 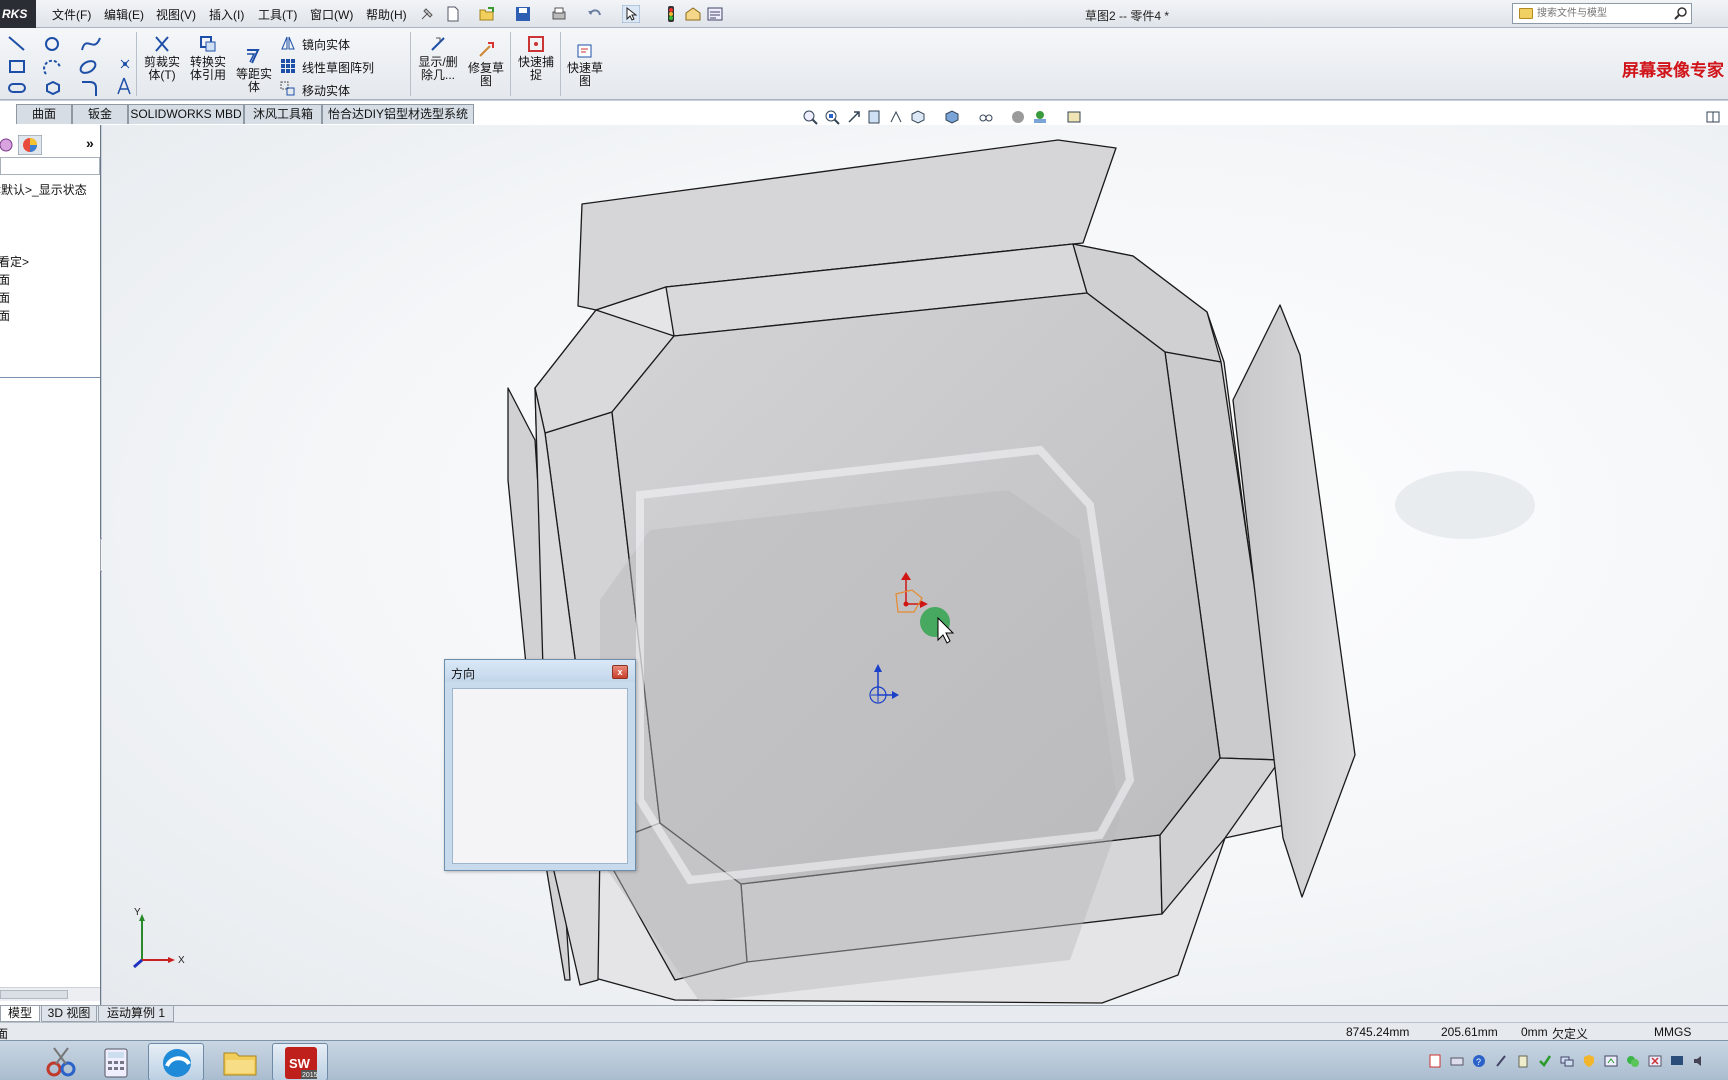 I want to click on orientation-list, so click(x=540, y=776).